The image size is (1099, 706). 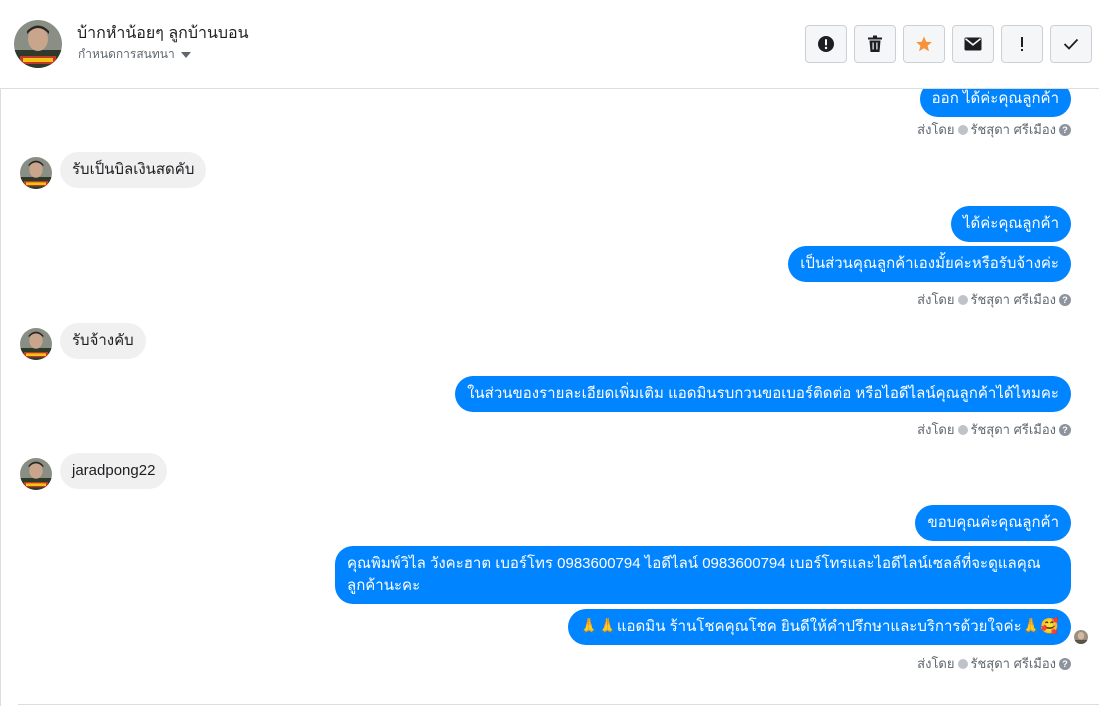 I want to click on star-icon, so click(x=924, y=44).